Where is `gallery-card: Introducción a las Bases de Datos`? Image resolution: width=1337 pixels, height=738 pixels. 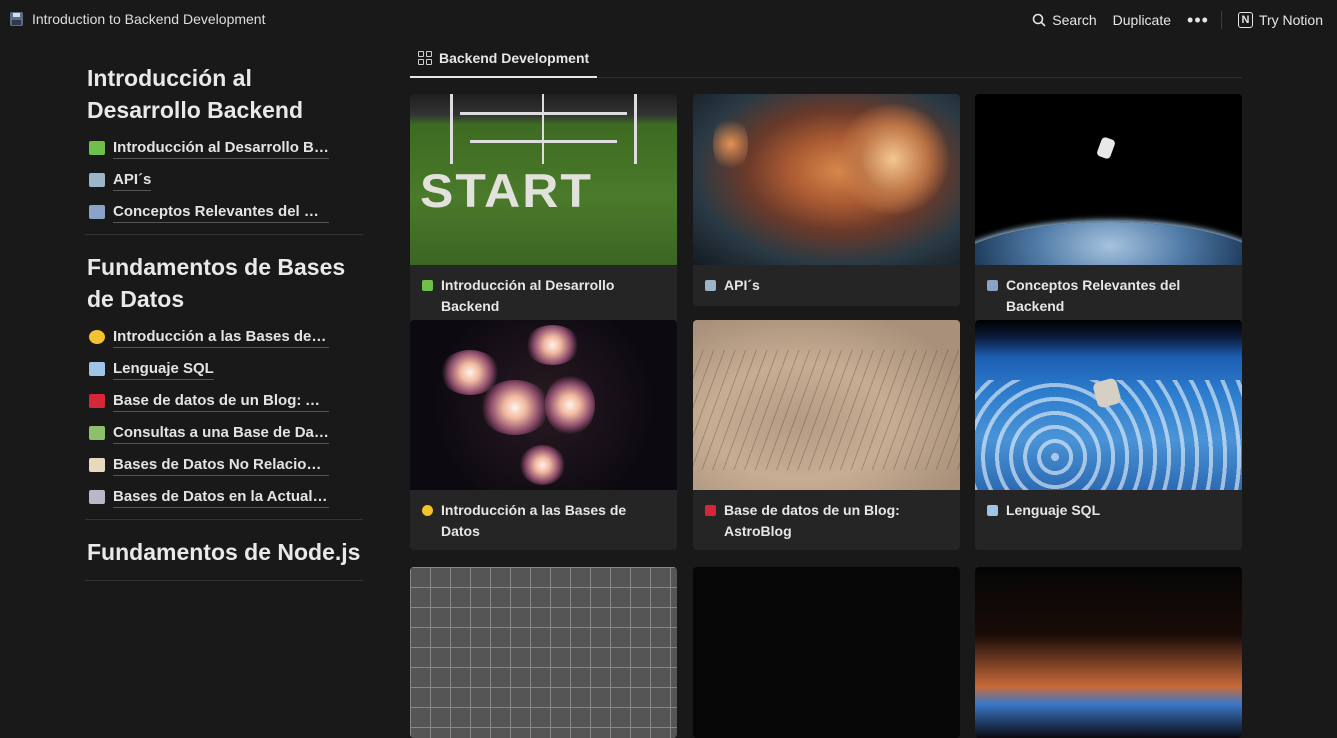
gallery-card: Introducción a las Bases de Datos is located at coordinates (543, 435).